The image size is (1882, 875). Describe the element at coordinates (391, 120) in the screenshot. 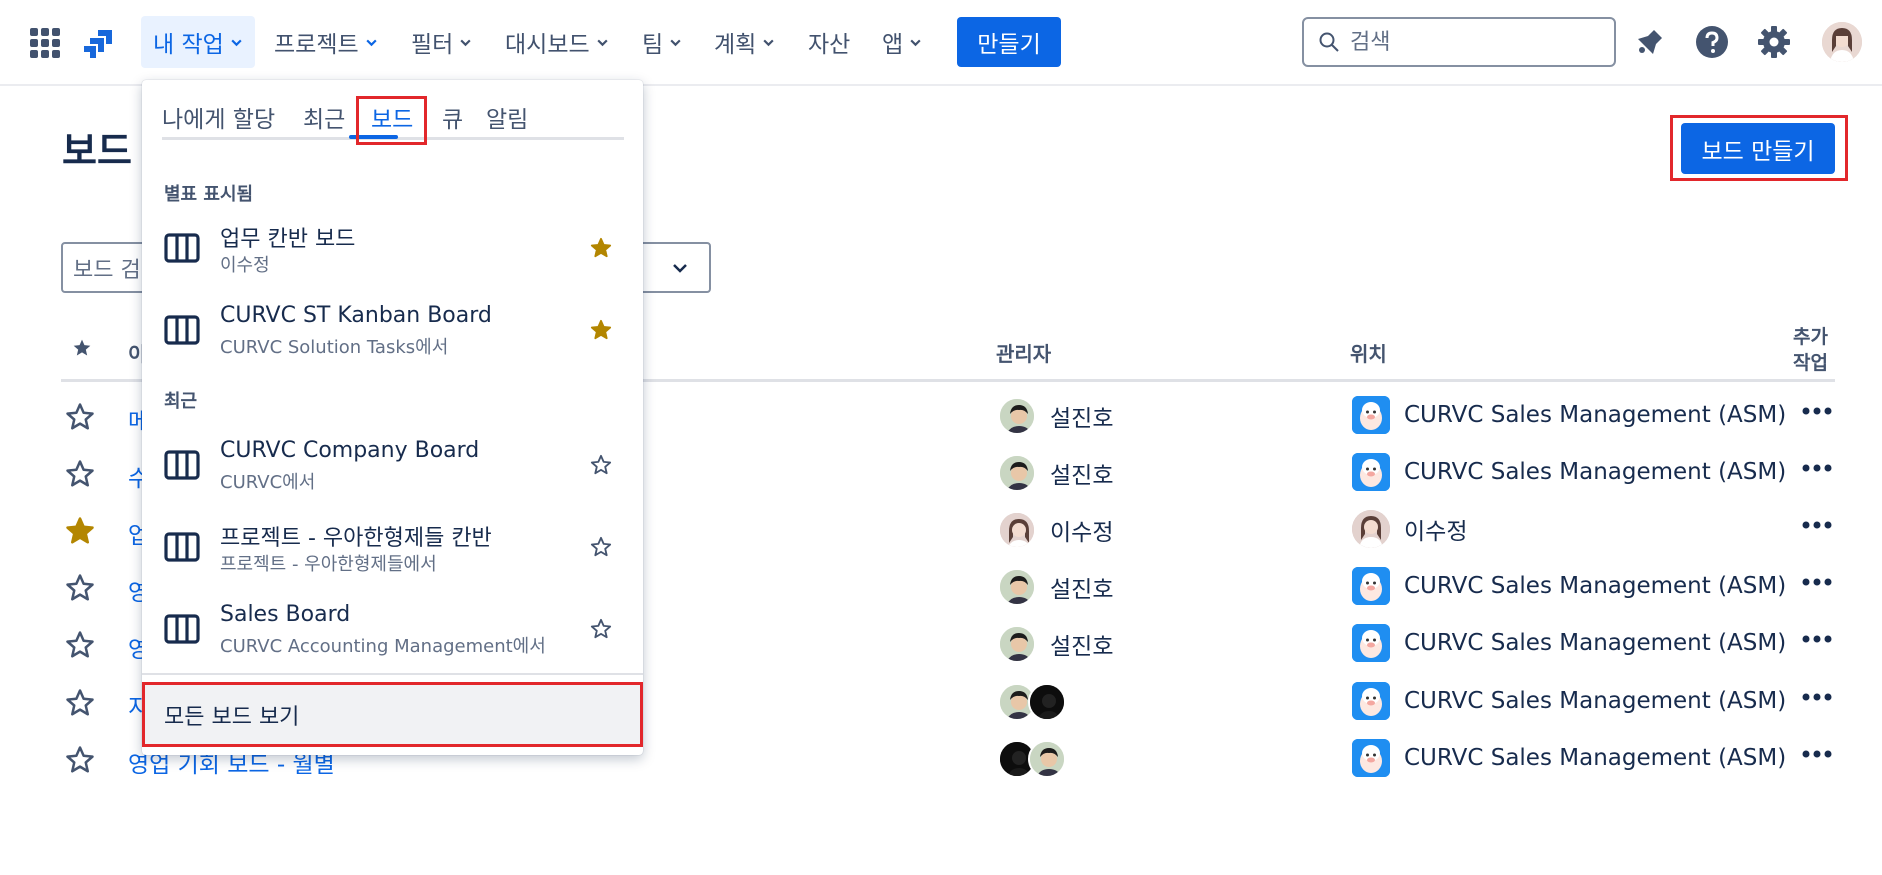

I see `highlight-box` at that location.